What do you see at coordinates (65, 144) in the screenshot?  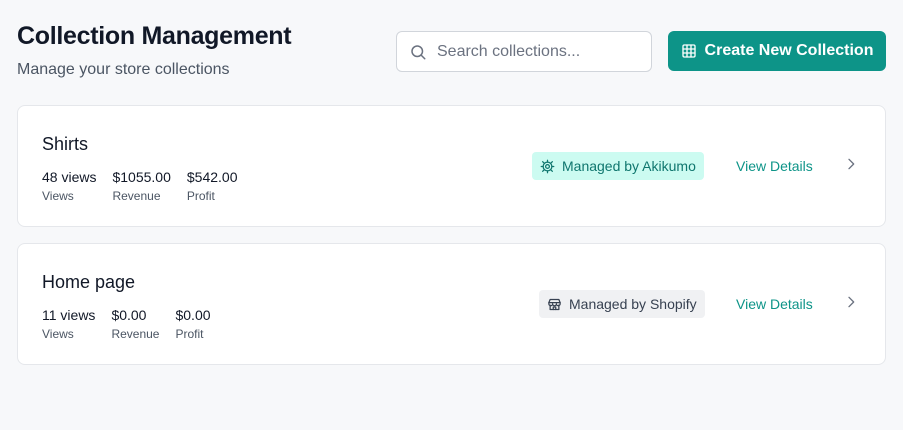 I see `collection-name: Shirts` at bounding box center [65, 144].